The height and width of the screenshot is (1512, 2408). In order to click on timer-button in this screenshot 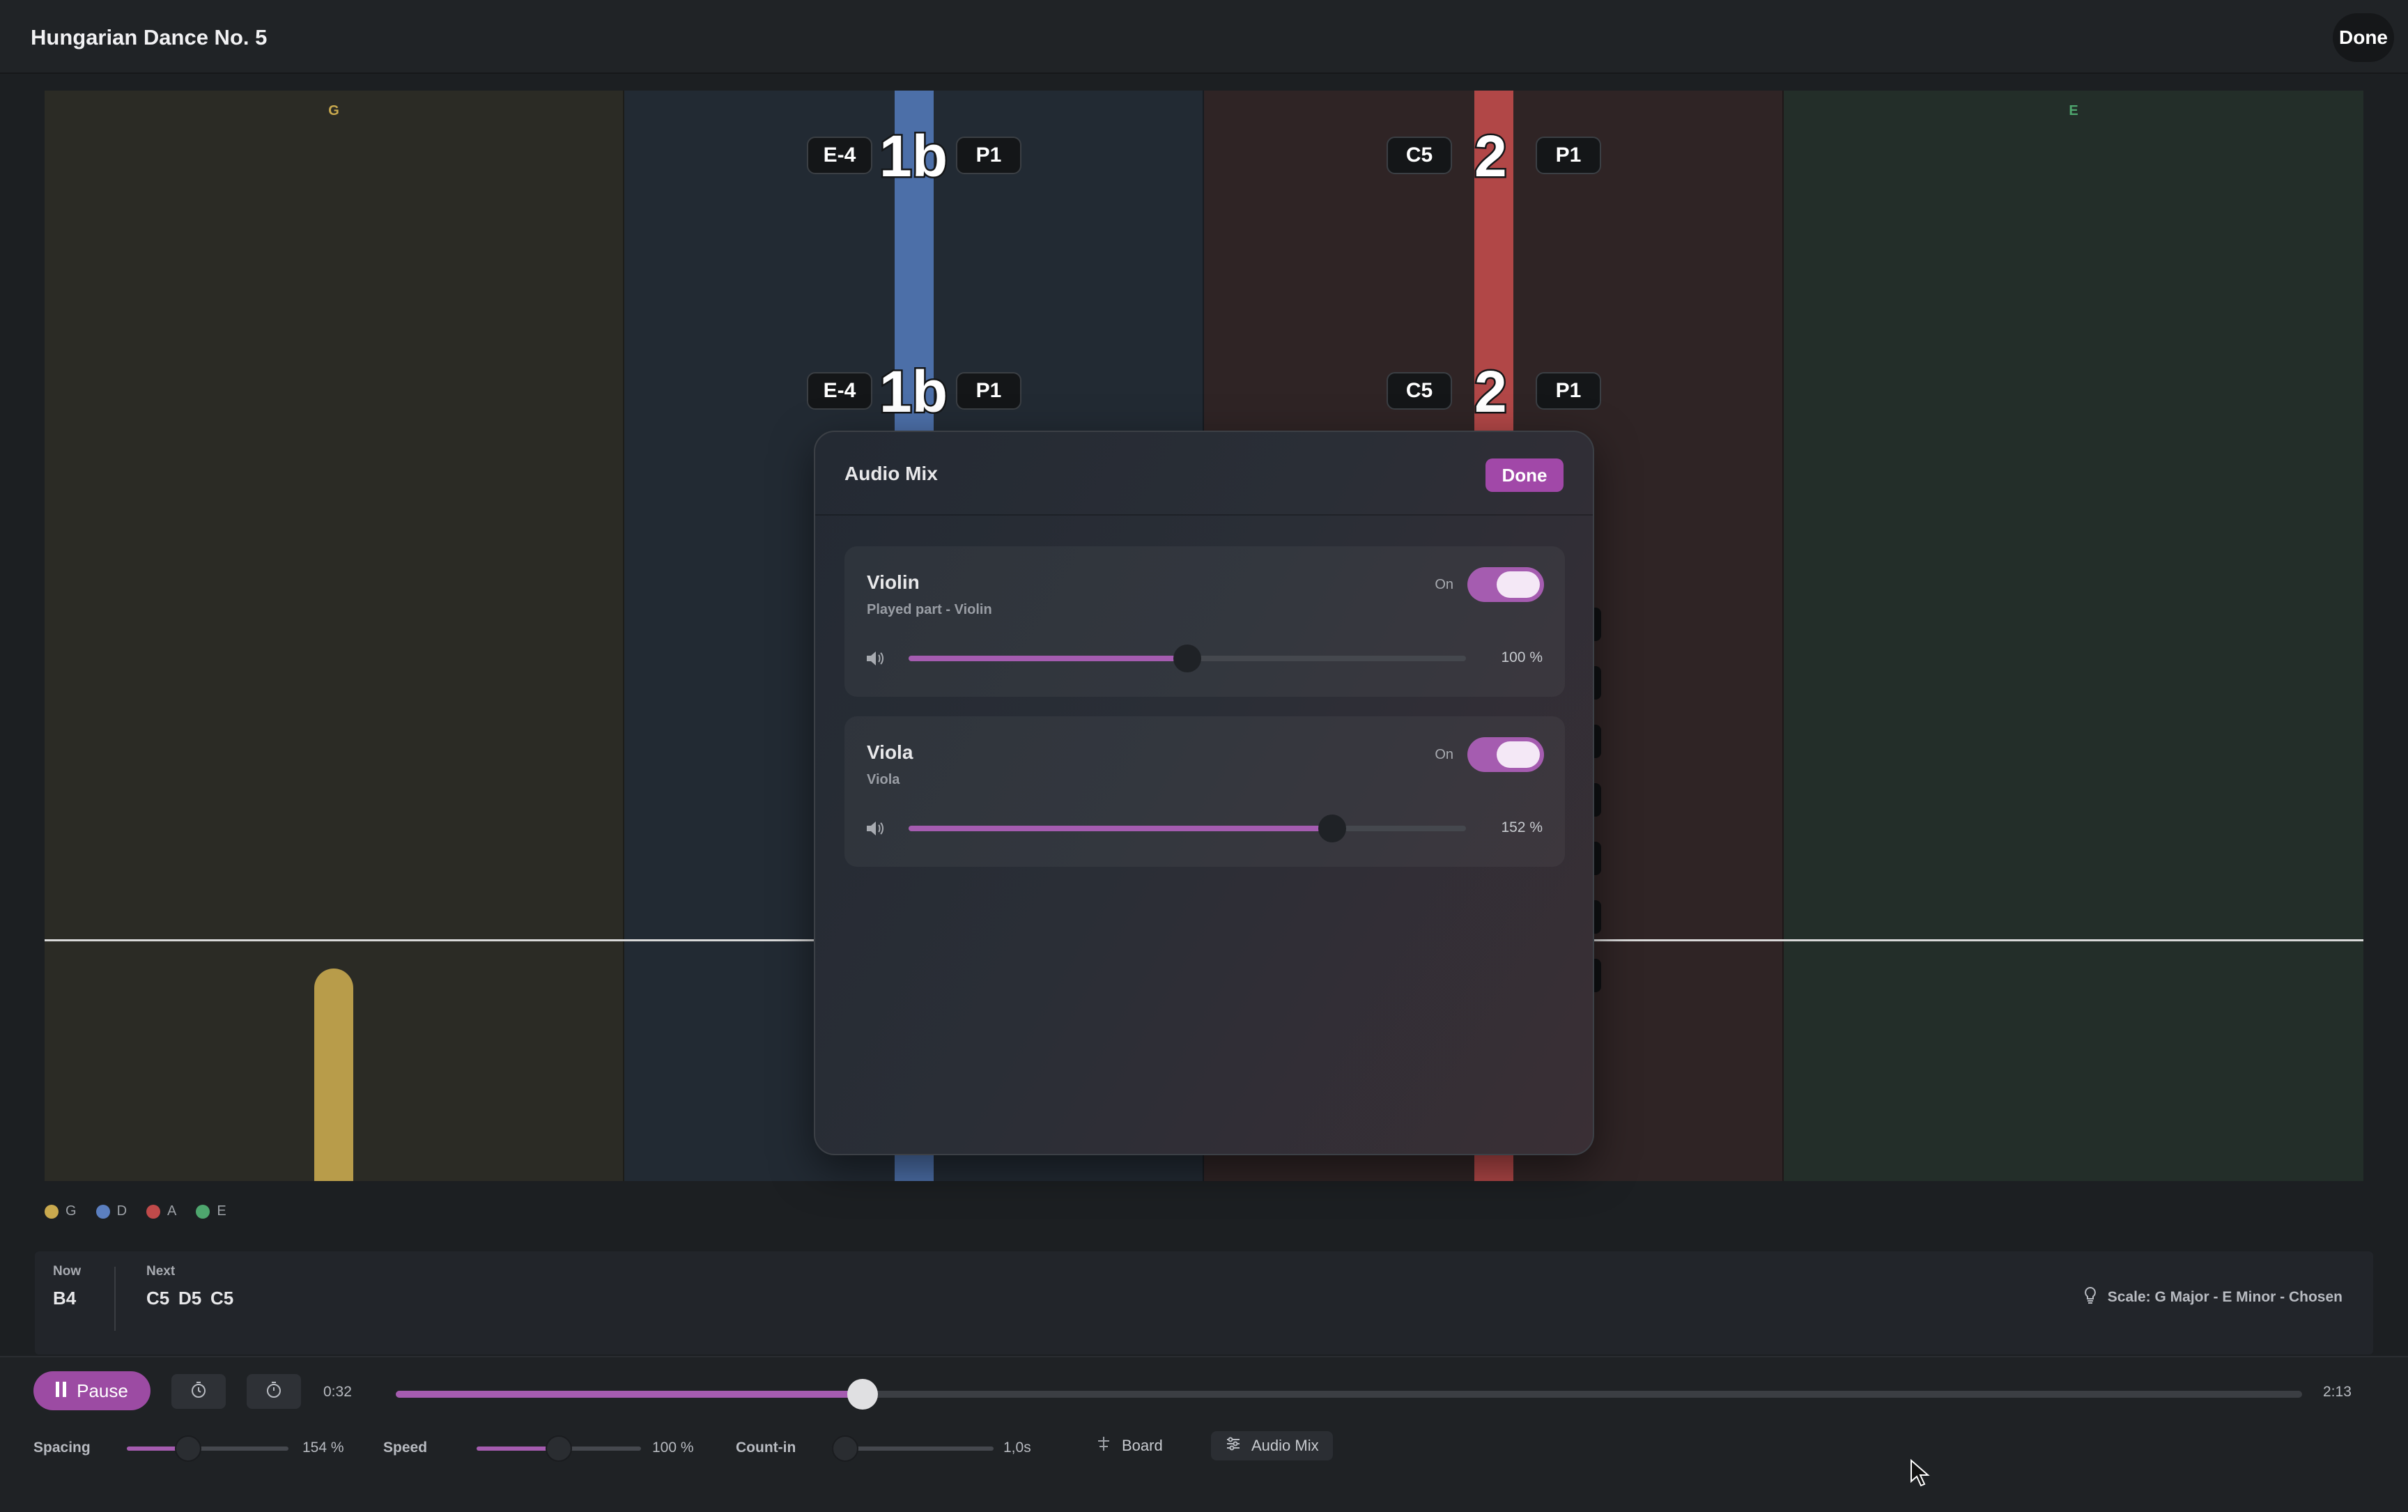, I will do `click(274, 1391)`.